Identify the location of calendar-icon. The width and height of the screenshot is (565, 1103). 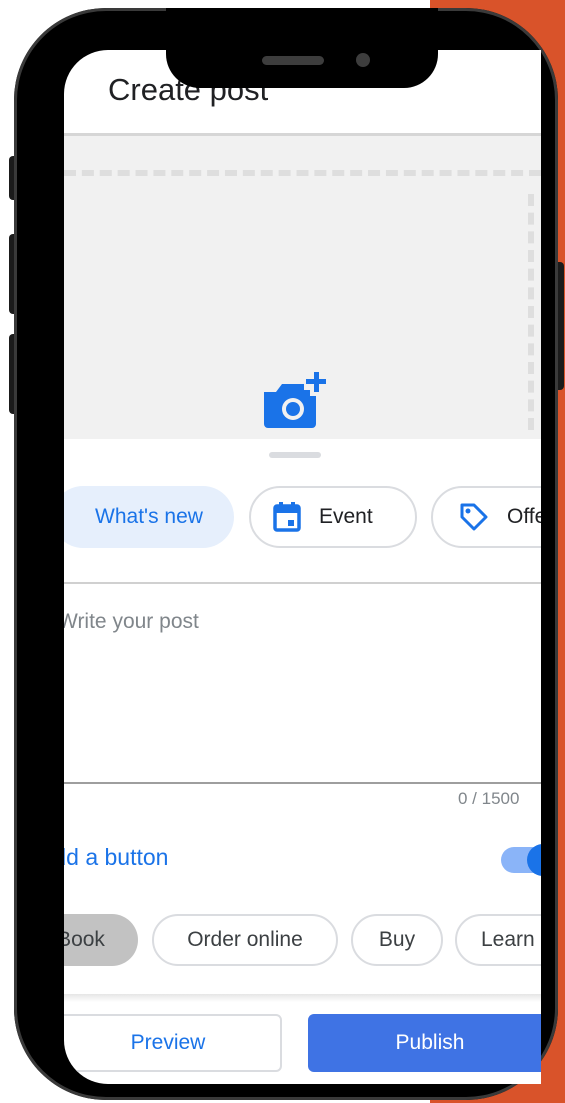
(287, 517).